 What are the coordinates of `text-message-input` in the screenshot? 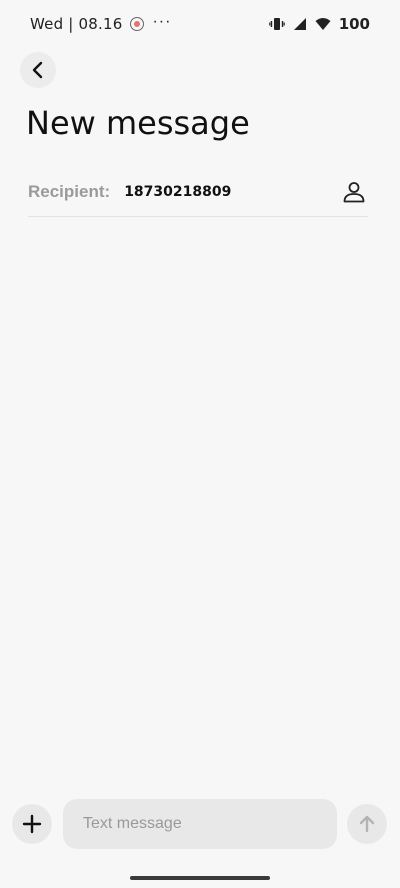 It's located at (200, 824).